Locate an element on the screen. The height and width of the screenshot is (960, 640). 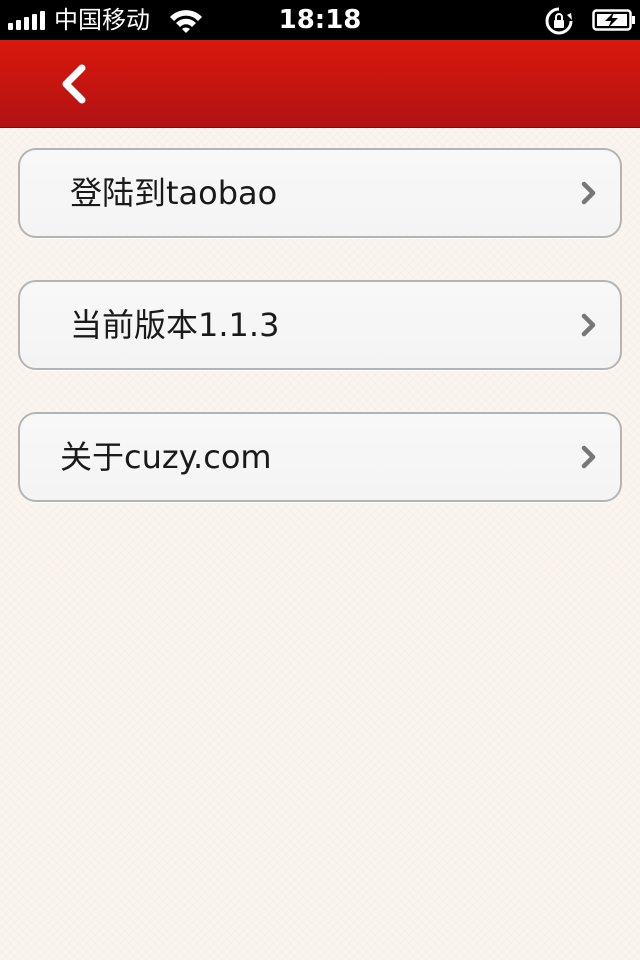
login-taobao-label: 登陆到taobao is located at coordinates (174, 193).